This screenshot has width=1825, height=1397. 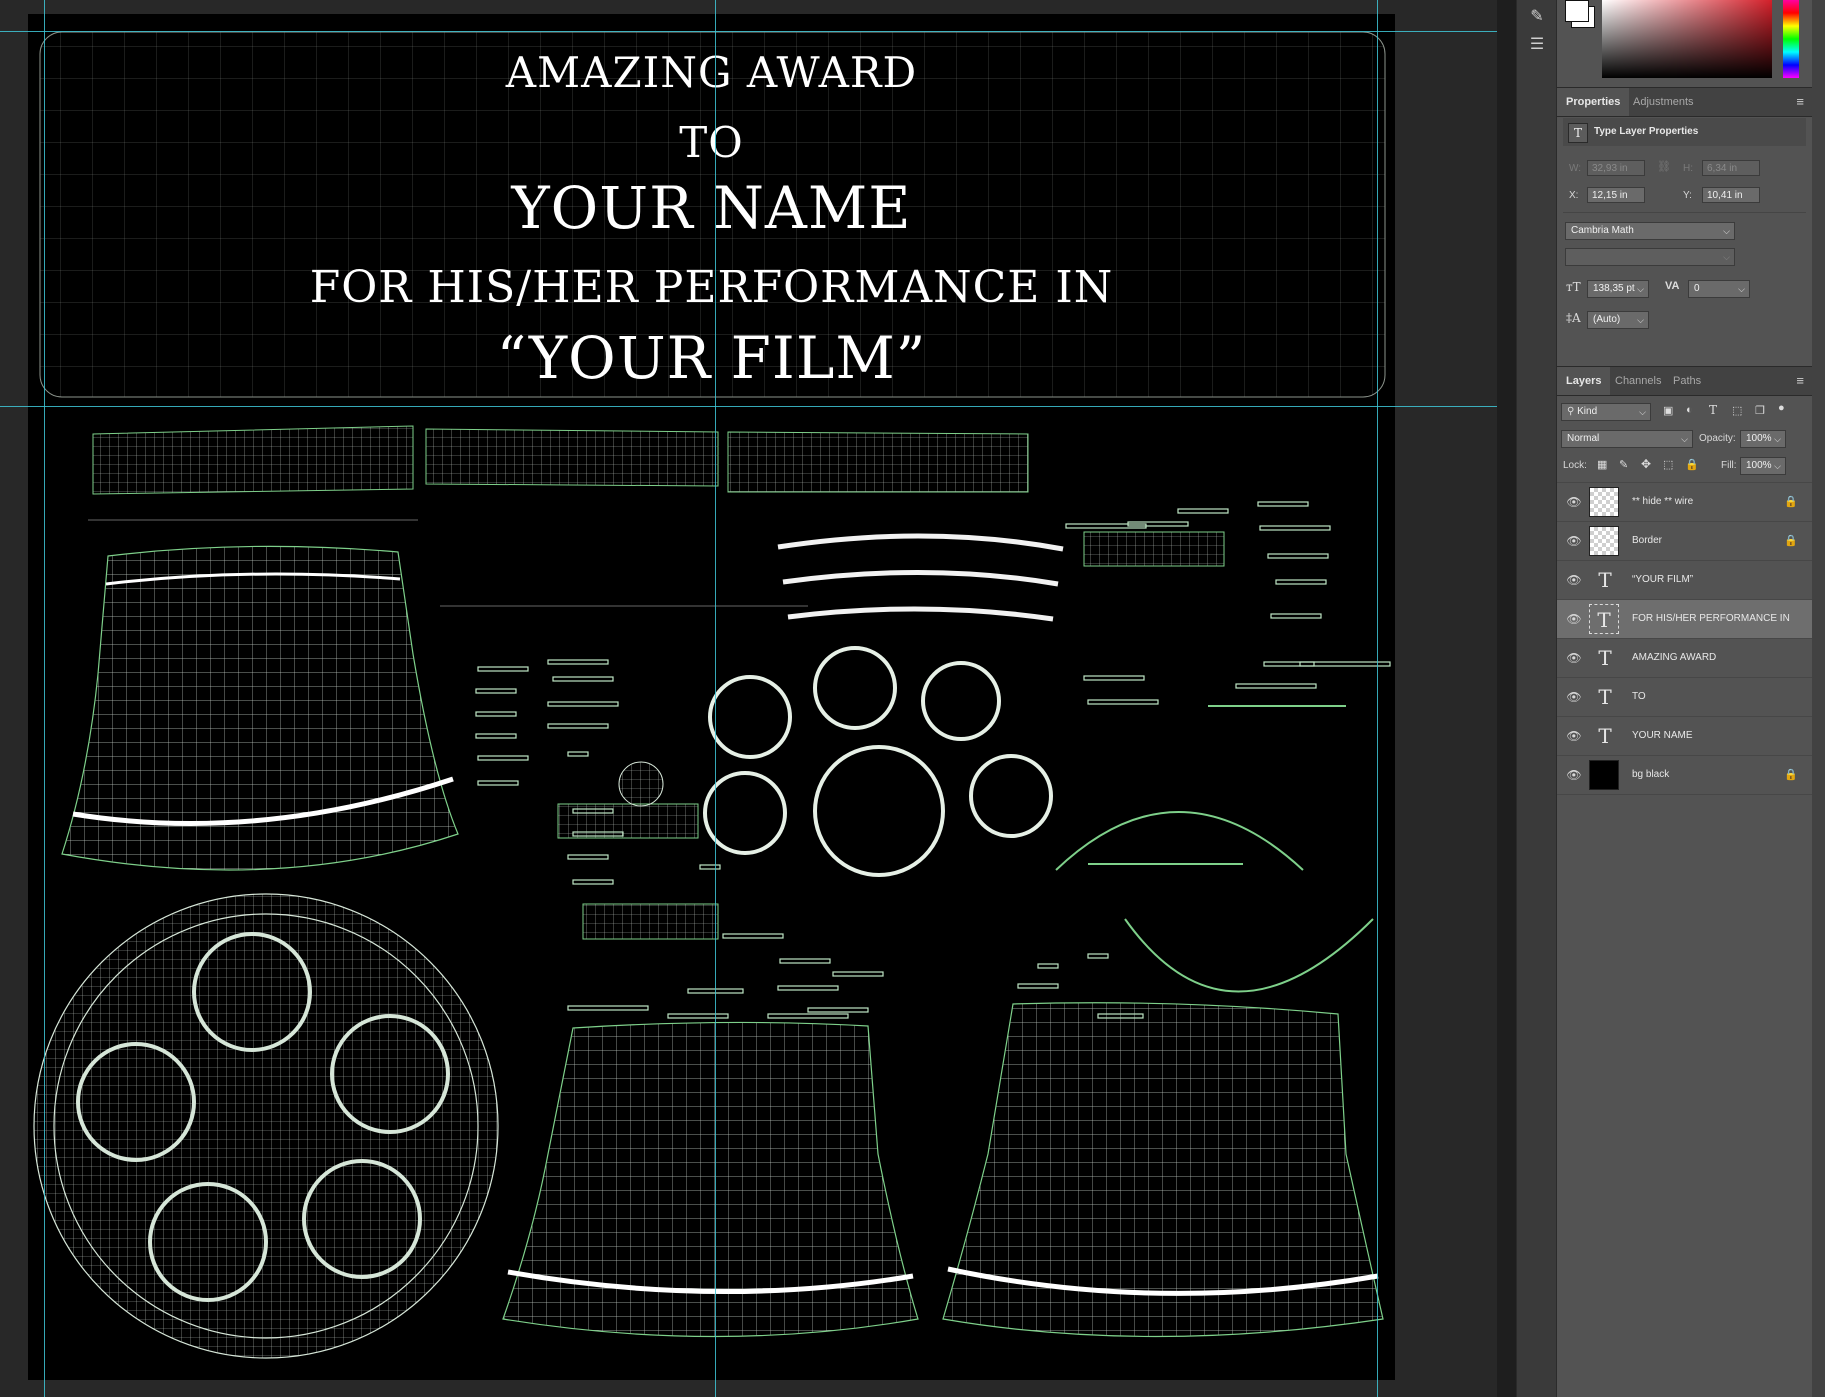 I want to click on tracking-field: 0 ⌵, so click(x=1719, y=289).